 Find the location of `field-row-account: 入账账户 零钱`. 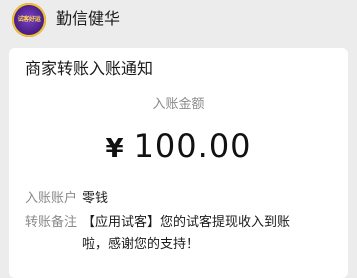

field-row-account: 入账账户 零钱 is located at coordinates (158, 199).